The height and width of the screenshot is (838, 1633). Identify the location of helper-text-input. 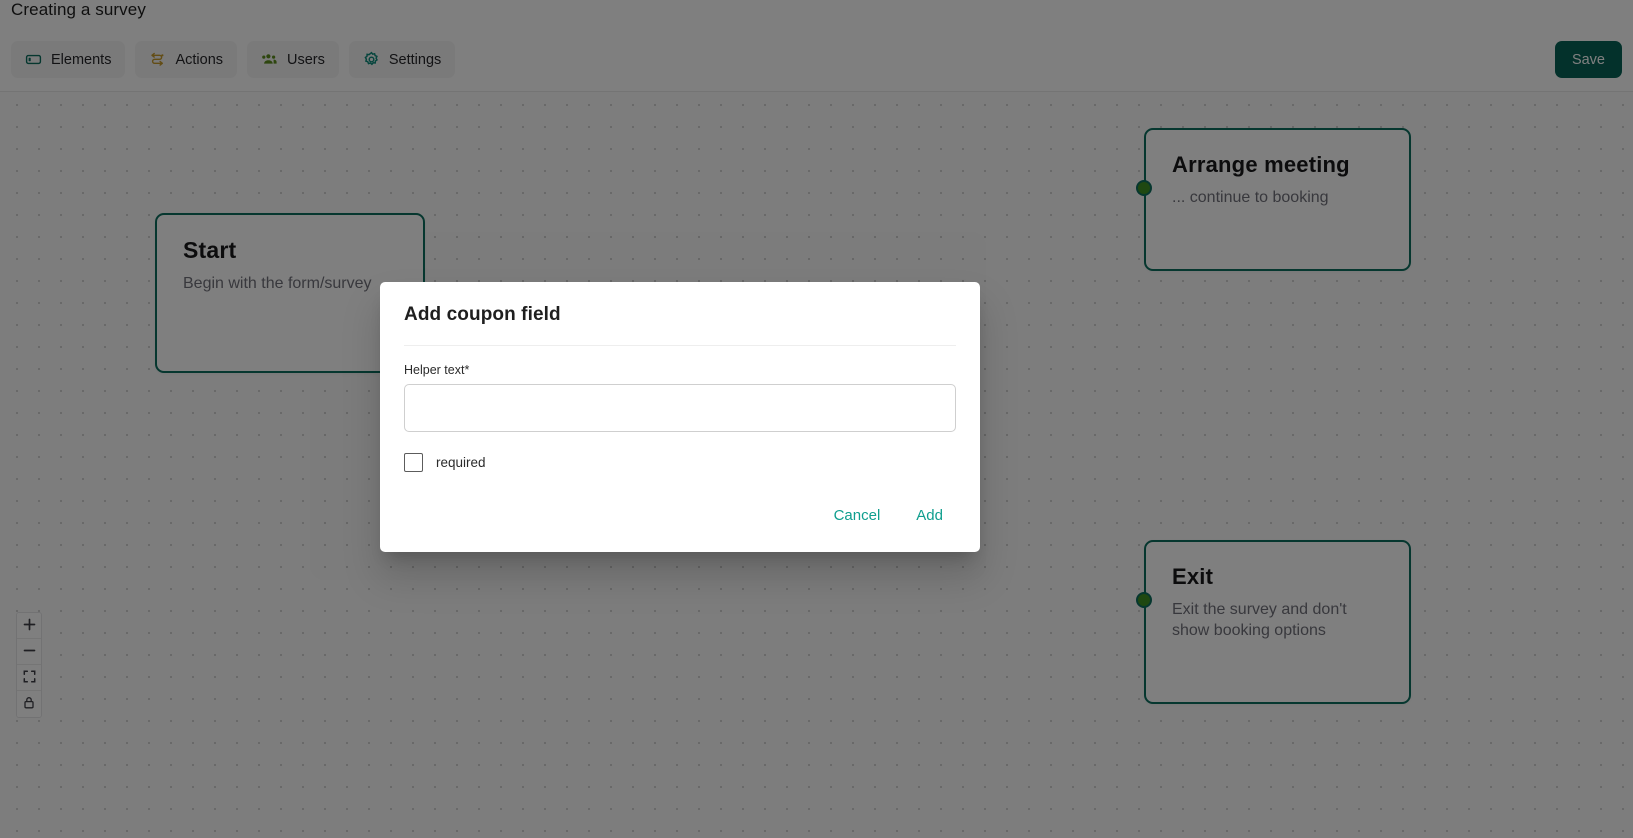
(680, 408).